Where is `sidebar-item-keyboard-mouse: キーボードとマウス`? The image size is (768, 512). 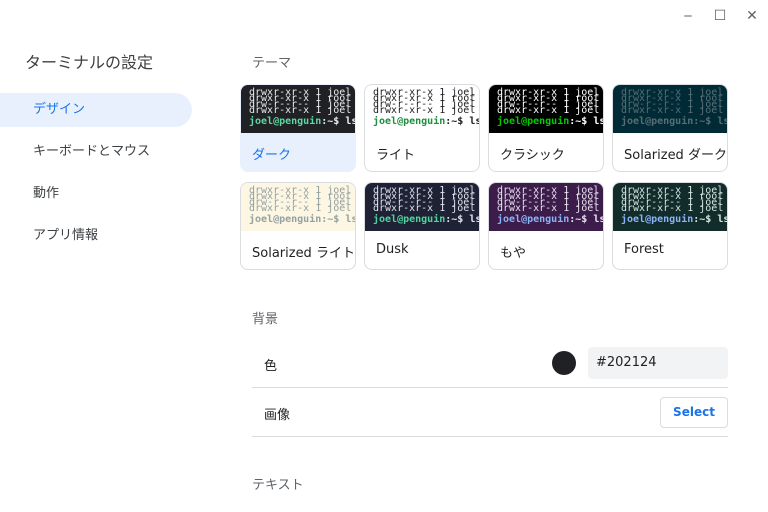
sidebar-item-keyboard-mouse: キーボードとマウス is located at coordinates (96, 152).